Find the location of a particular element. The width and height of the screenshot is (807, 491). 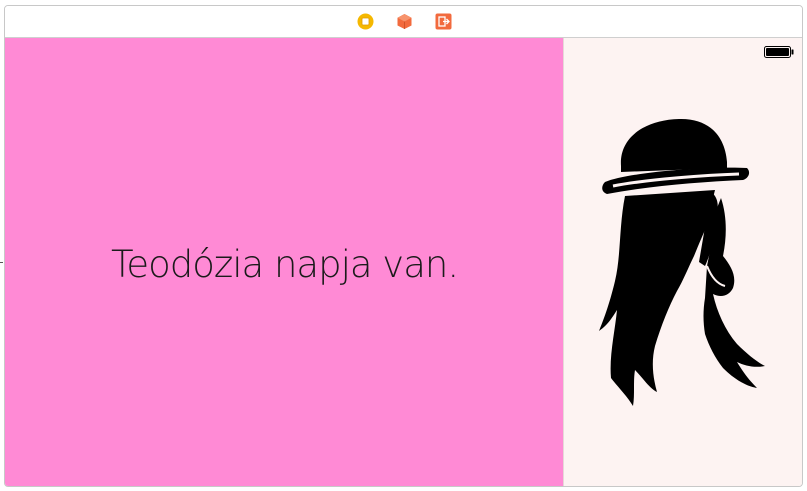

woman-hat-silhouette-icon is located at coordinates (683, 264).